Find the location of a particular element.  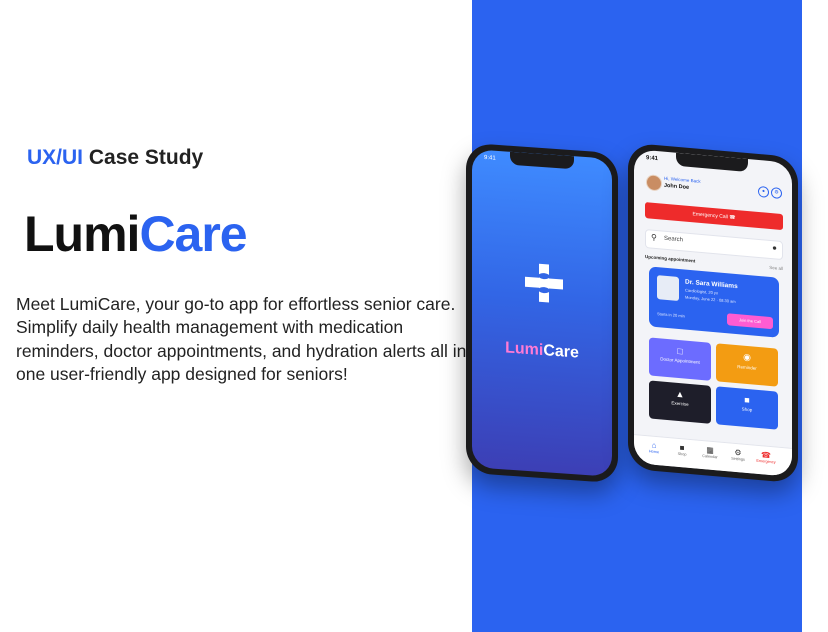

nav-emergency: ☎ Emergency is located at coordinates (766, 457).